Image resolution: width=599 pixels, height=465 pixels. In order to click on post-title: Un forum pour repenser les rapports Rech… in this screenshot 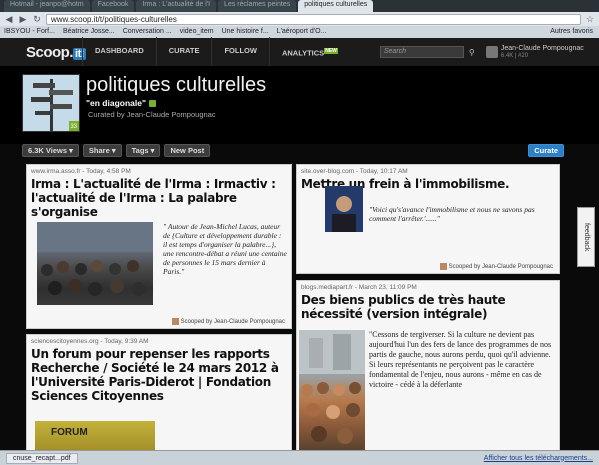, I will do `click(159, 375)`.